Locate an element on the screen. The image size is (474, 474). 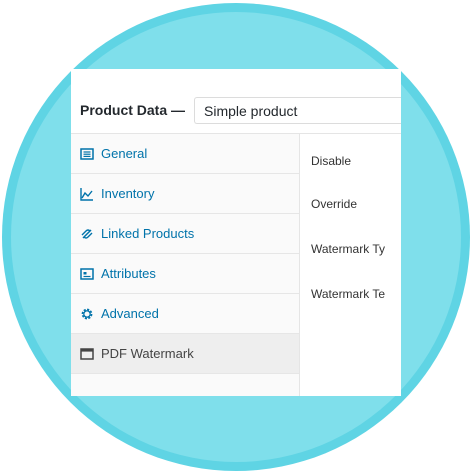
inventory-icon is located at coordinates (86, 194).